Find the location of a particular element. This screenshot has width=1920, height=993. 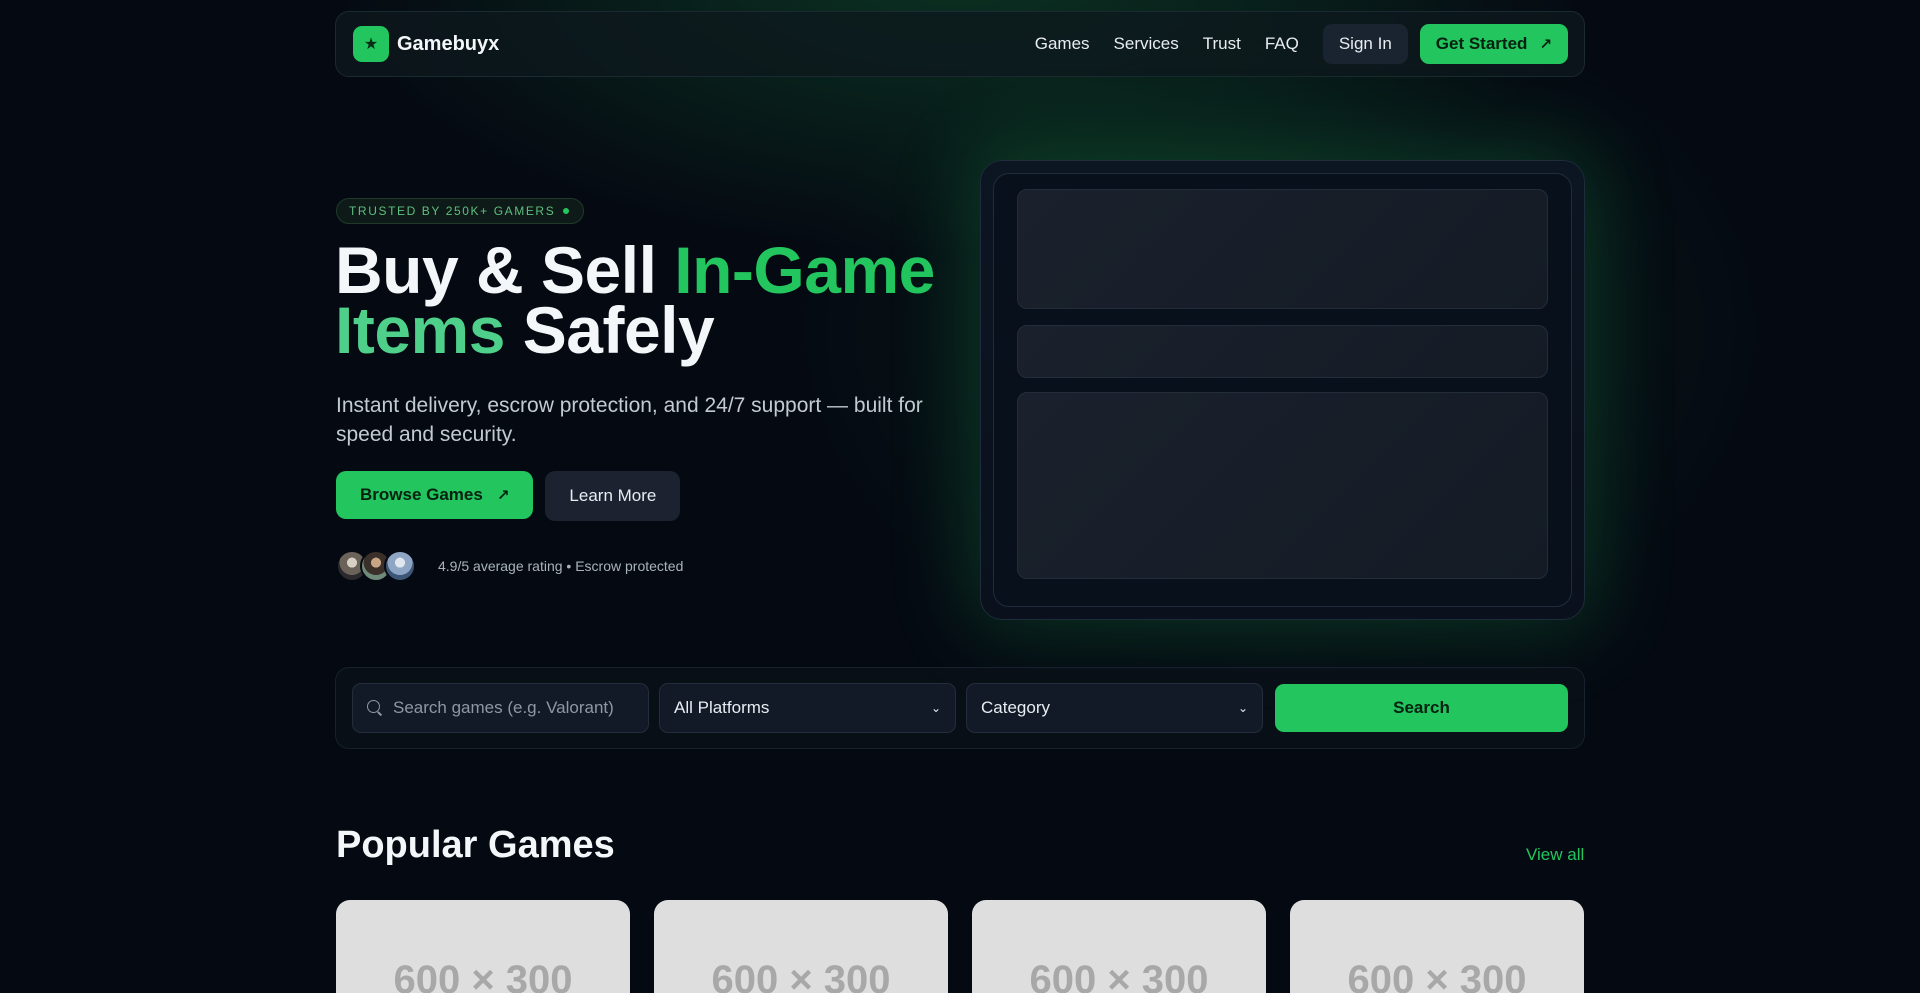

sign-in-label: Sign In is located at coordinates (1365, 43).